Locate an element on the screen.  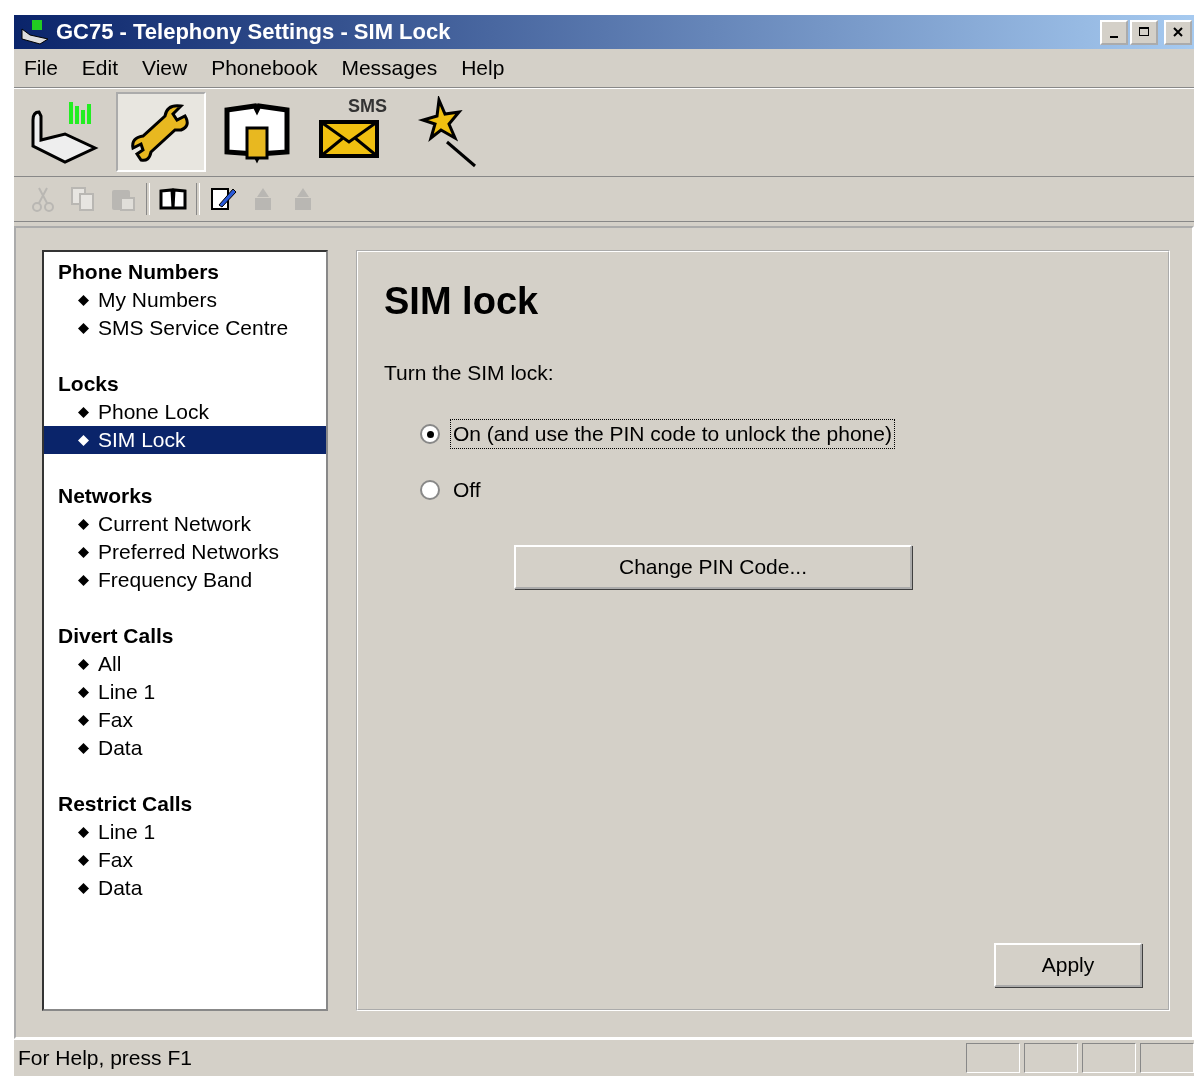
close-button is located at coordinates (1178, 32).